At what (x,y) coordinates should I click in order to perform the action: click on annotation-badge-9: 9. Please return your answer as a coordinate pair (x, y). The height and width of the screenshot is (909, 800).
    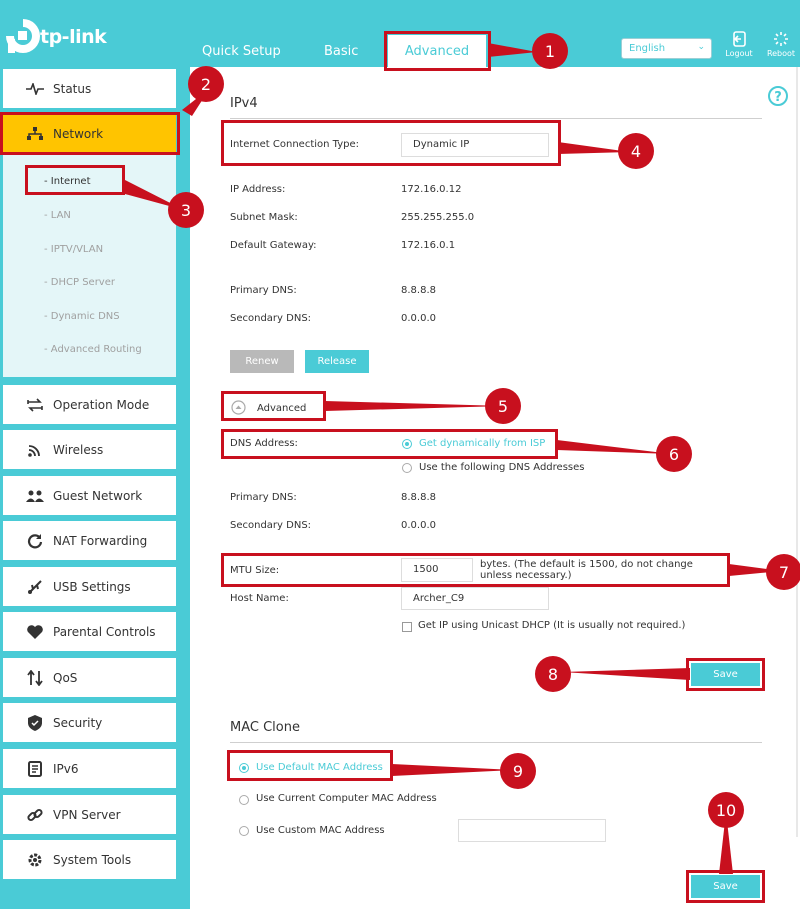
    Looking at the image, I should click on (518, 771).